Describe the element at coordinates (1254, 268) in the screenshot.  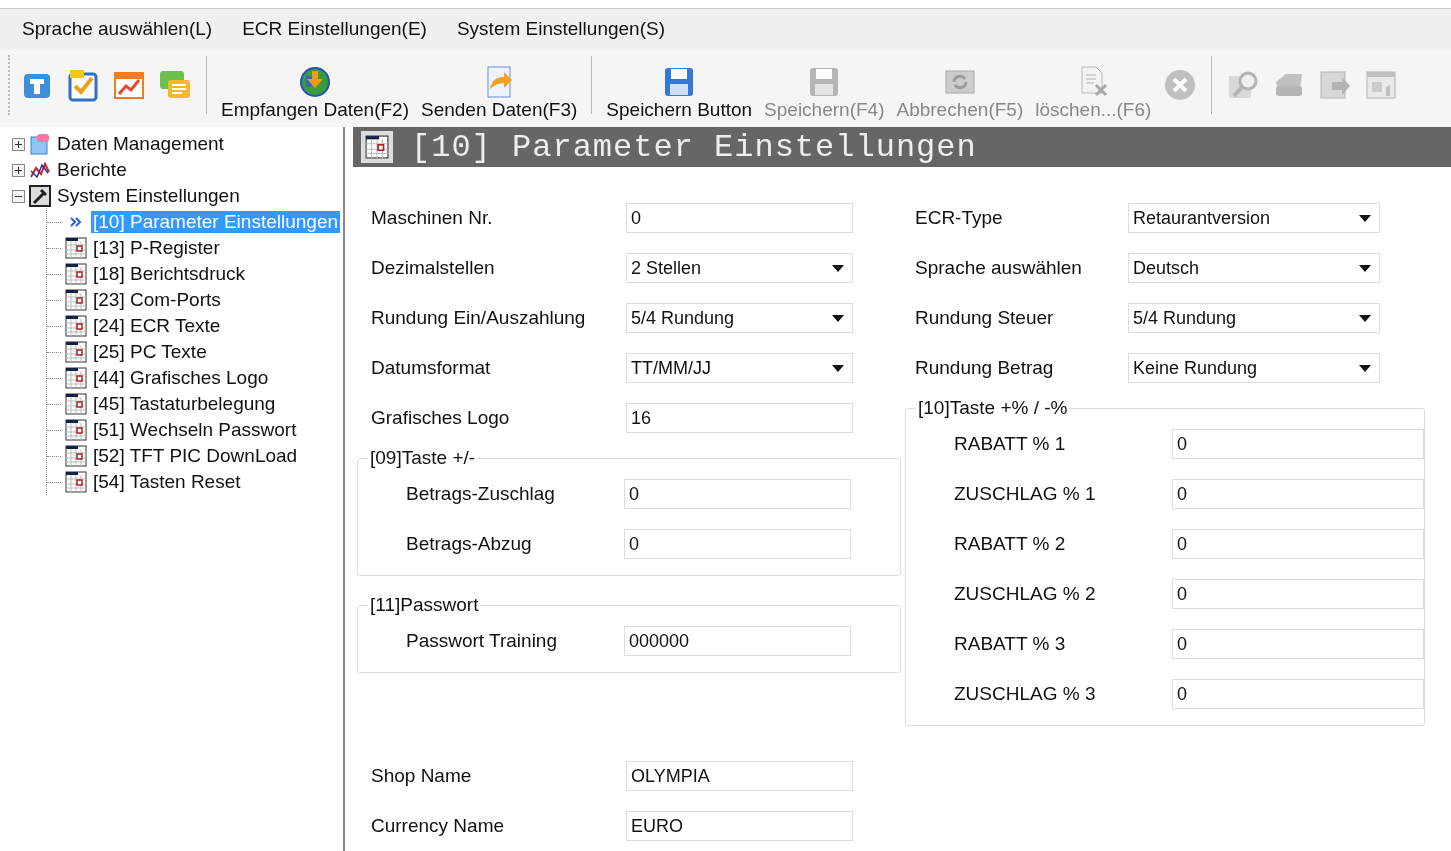
I see `dropdown: Deutsch` at that location.